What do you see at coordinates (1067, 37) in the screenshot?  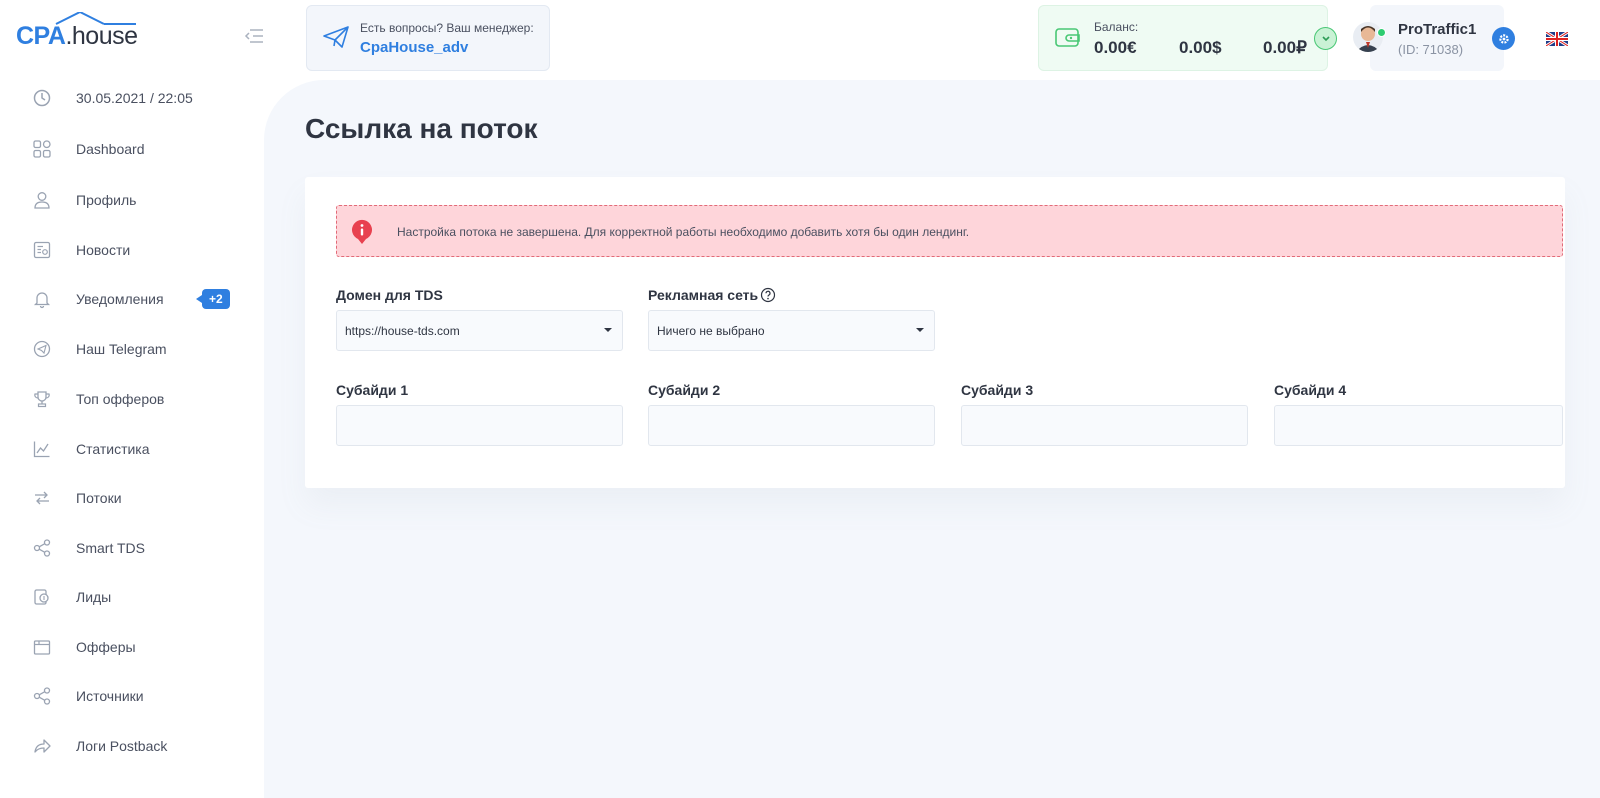 I see `wallet-icon` at bounding box center [1067, 37].